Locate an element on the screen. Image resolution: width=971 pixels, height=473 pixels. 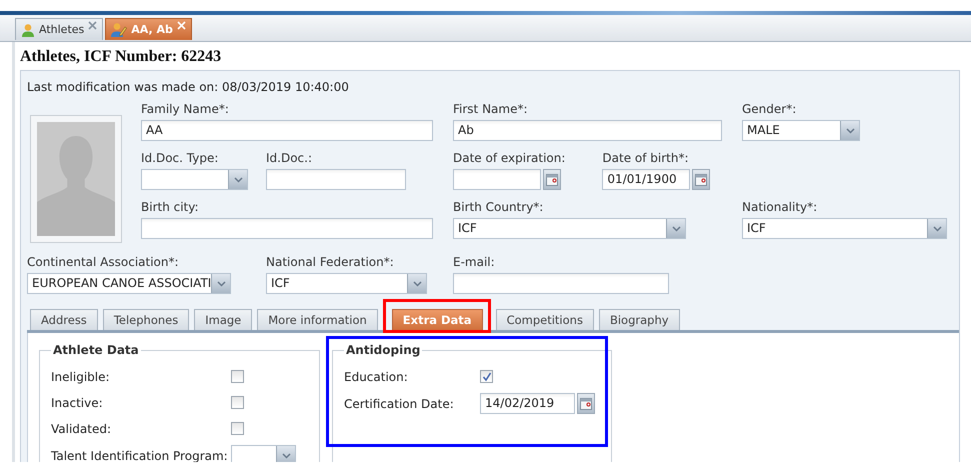
field-label: Birth city: is located at coordinates (170, 207).